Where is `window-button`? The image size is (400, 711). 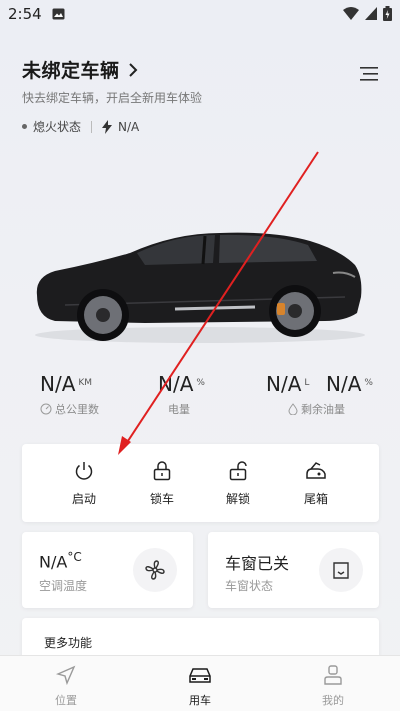 window-button is located at coordinates (341, 570).